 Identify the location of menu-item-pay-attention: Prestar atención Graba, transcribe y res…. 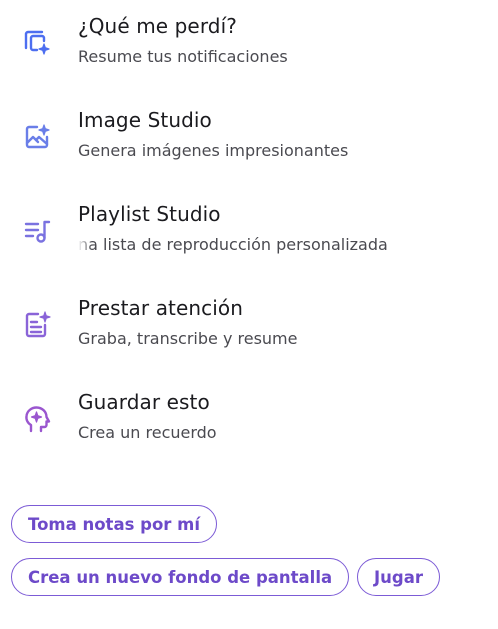
(249, 336).